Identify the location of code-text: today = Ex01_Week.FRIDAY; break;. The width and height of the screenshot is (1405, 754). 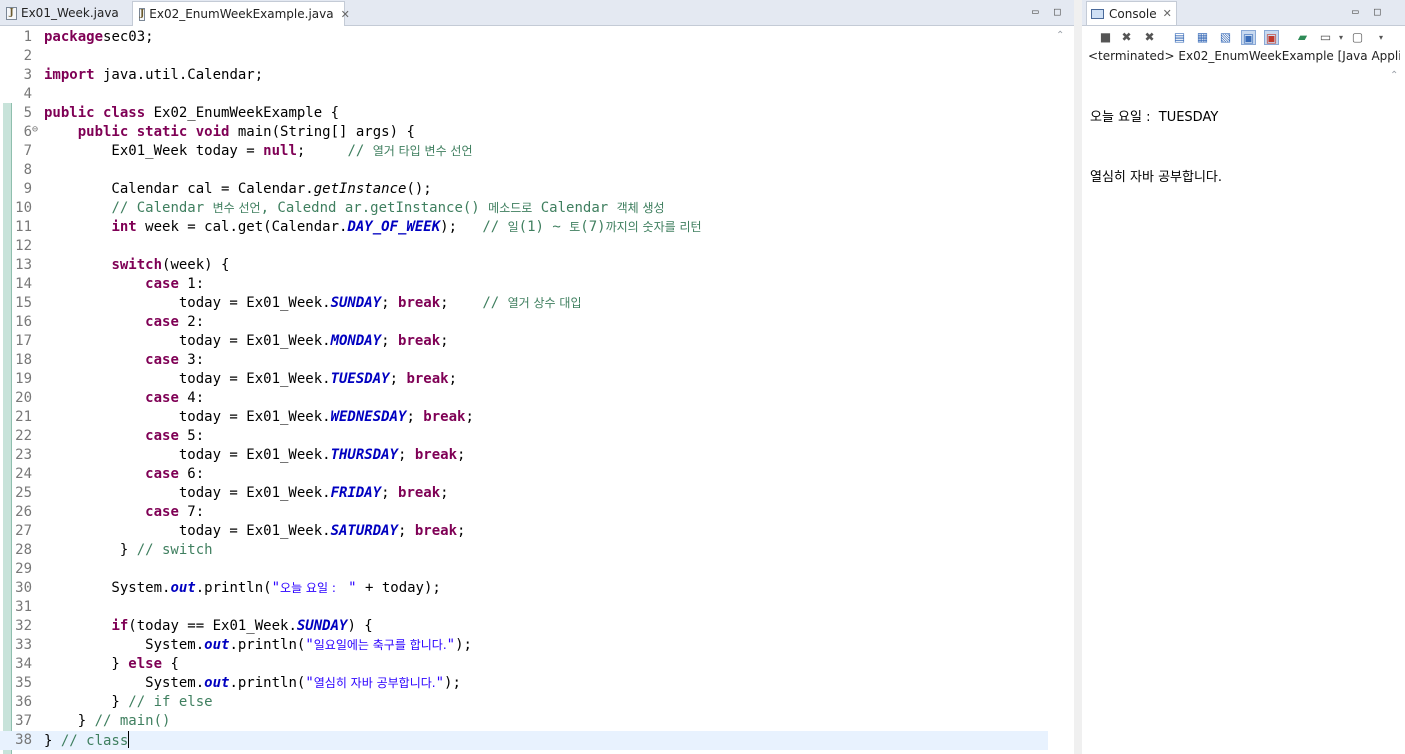
(246, 493).